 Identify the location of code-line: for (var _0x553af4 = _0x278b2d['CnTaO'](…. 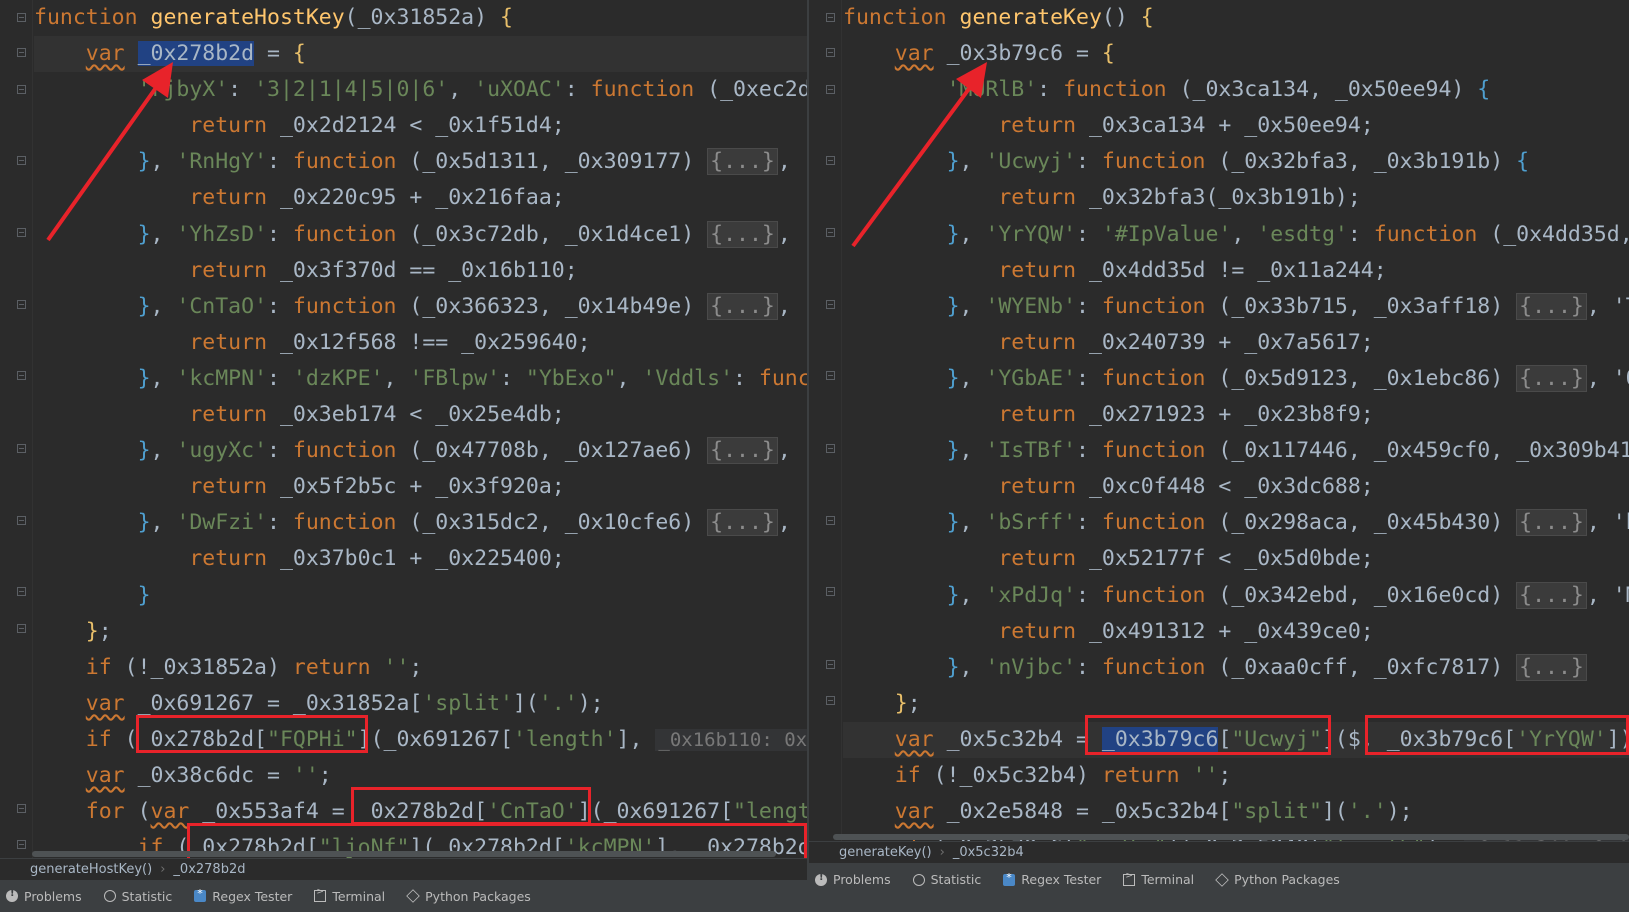
(420, 812).